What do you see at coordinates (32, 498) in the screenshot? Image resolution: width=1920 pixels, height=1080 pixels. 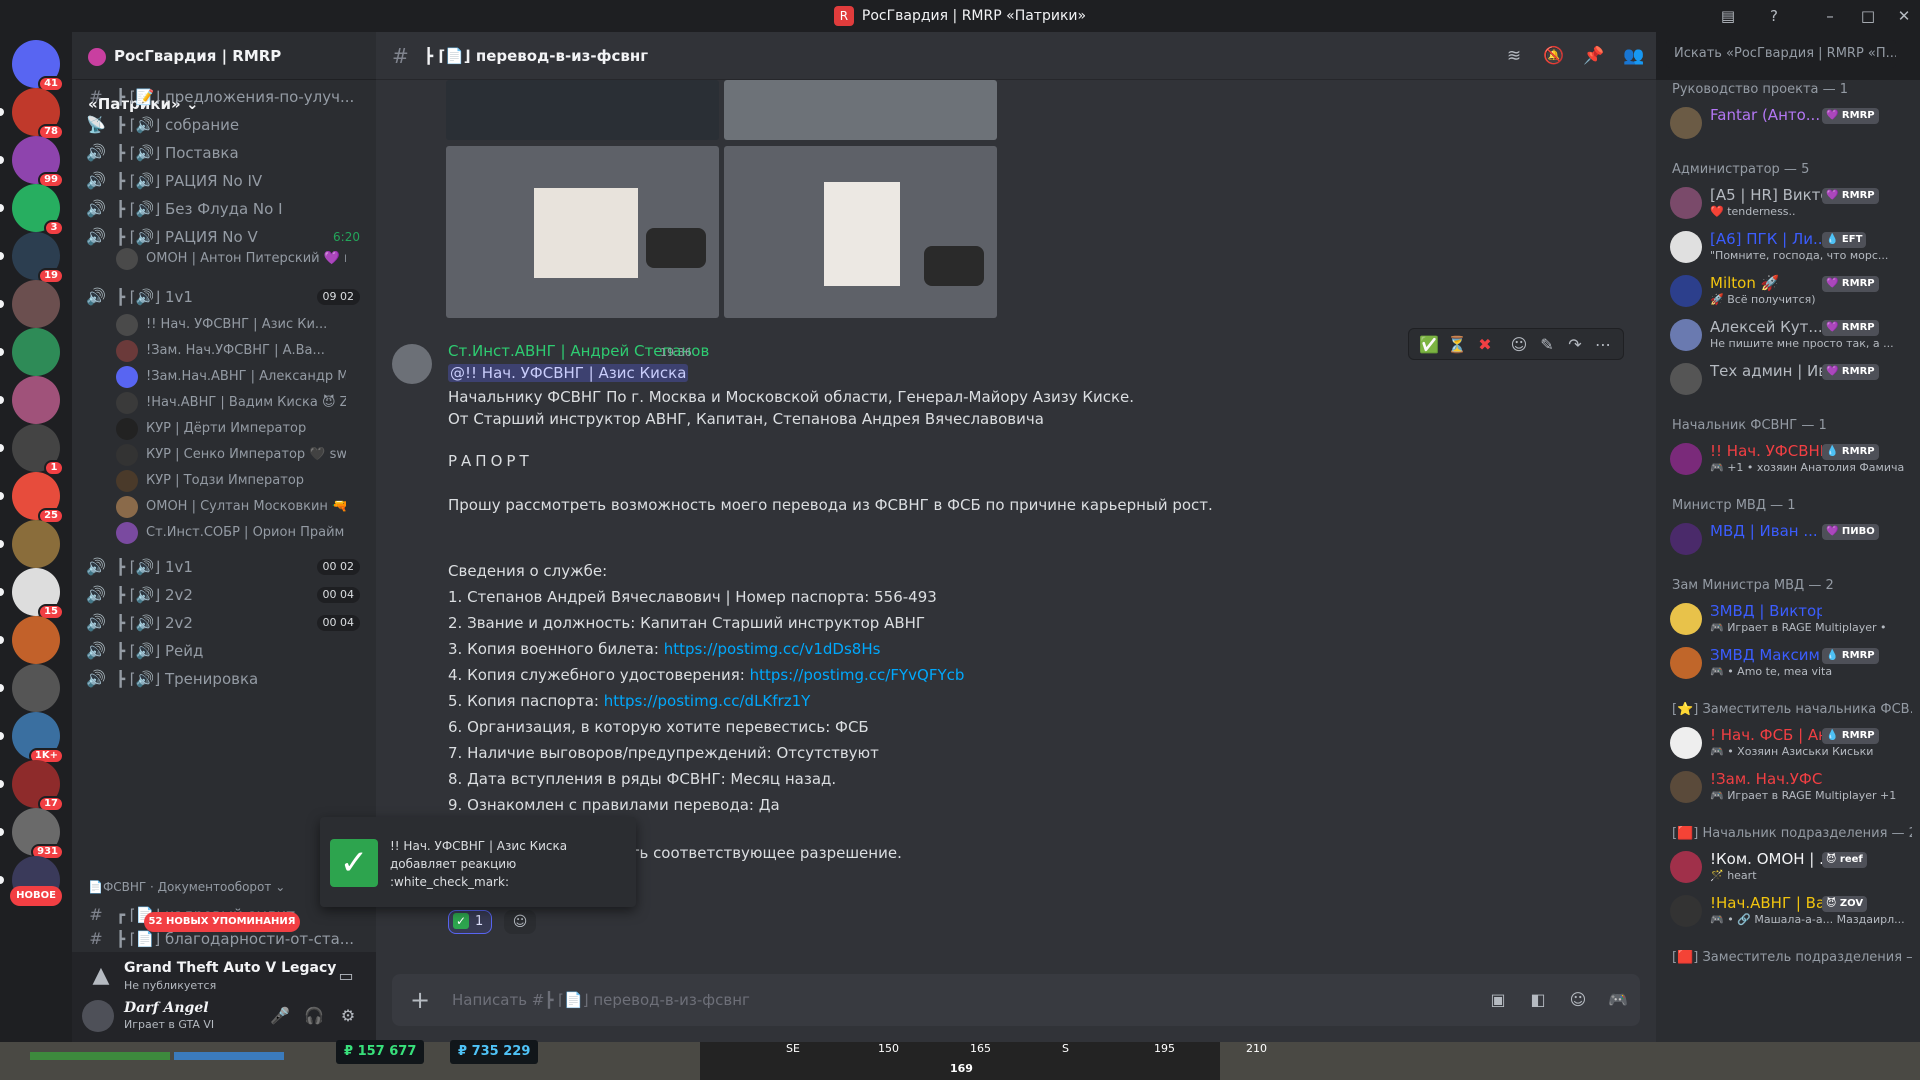 I see `server-icon: 25` at bounding box center [32, 498].